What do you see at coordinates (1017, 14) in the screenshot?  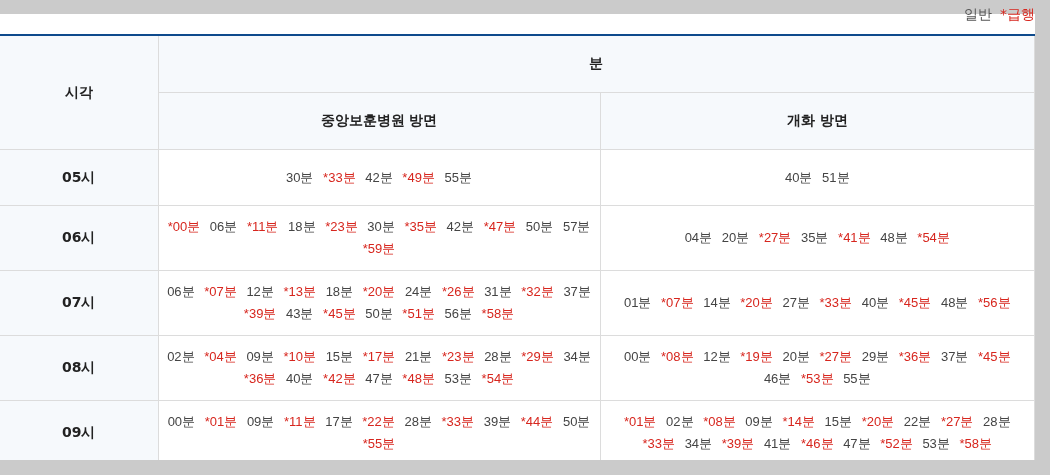 I see `legend-label: *급행` at bounding box center [1017, 14].